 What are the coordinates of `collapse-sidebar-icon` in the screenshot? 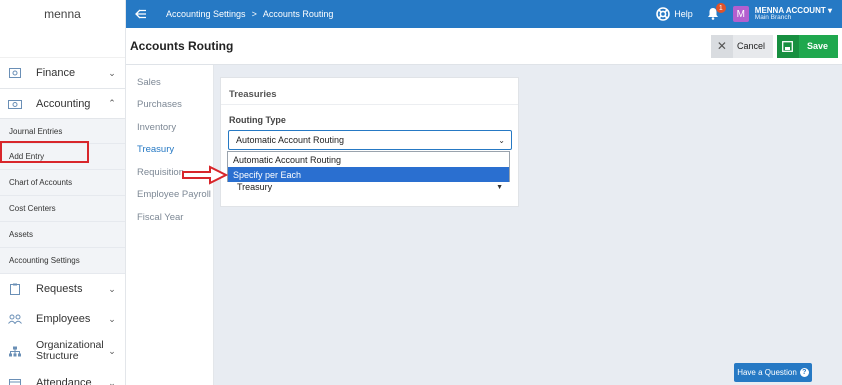 It's located at (141, 14).